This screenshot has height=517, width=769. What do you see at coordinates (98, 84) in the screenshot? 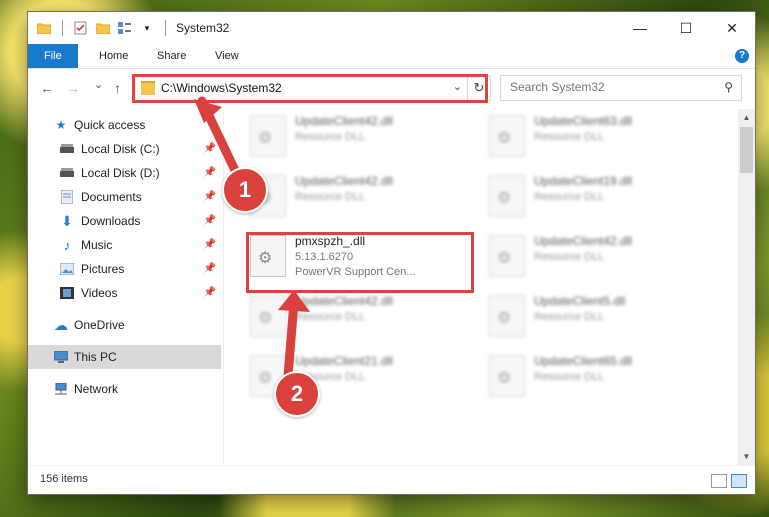
I see `recent-locations-icon: ⌄` at bounding box center [98, 84].